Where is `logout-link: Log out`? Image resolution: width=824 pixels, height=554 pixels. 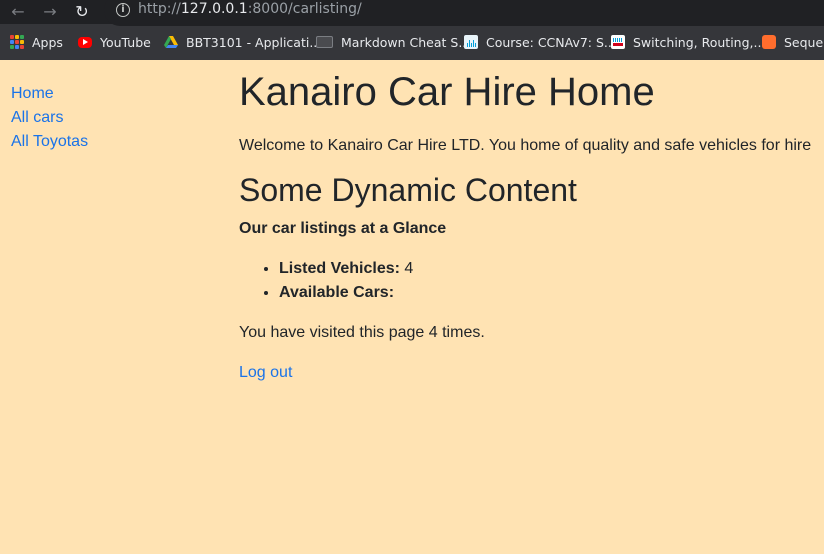
logout-link: Log out is located at coordinates (265, 373).